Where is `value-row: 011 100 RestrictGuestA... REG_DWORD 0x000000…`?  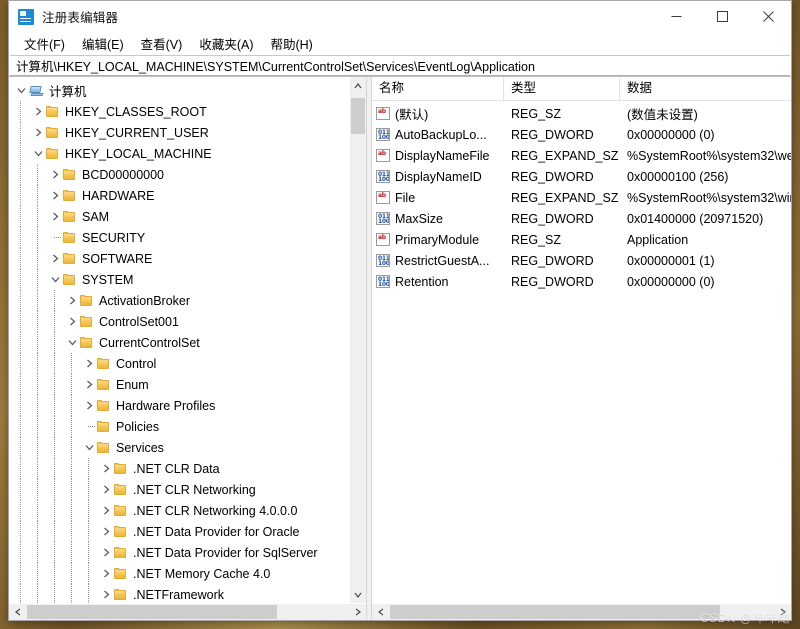
value-row: 011 100 RestrictGuestA... REG_DWORD 0x000000… is located at coordinates (581, 260).